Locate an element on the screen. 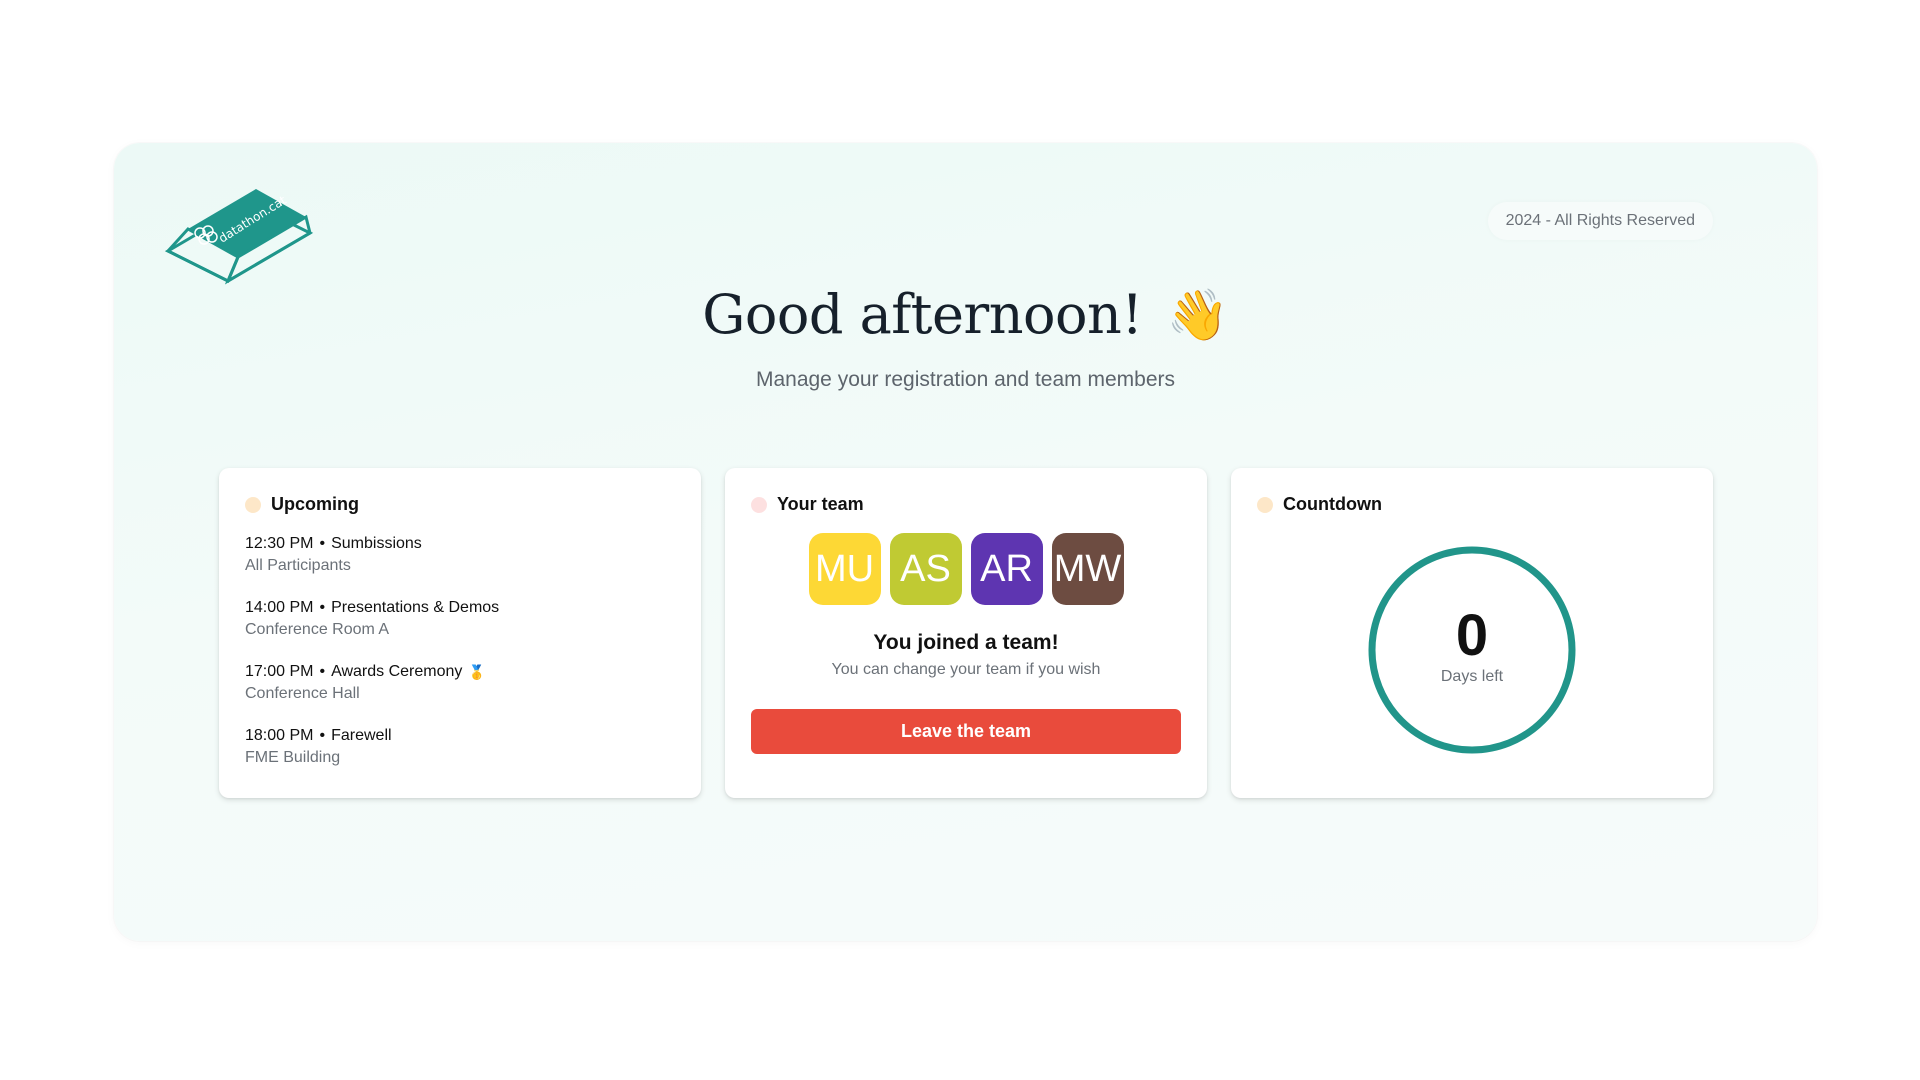 The height and width of the screenshot is (1080, 1920). event-time: 12:30 PM is located at coordinates (279, 543).